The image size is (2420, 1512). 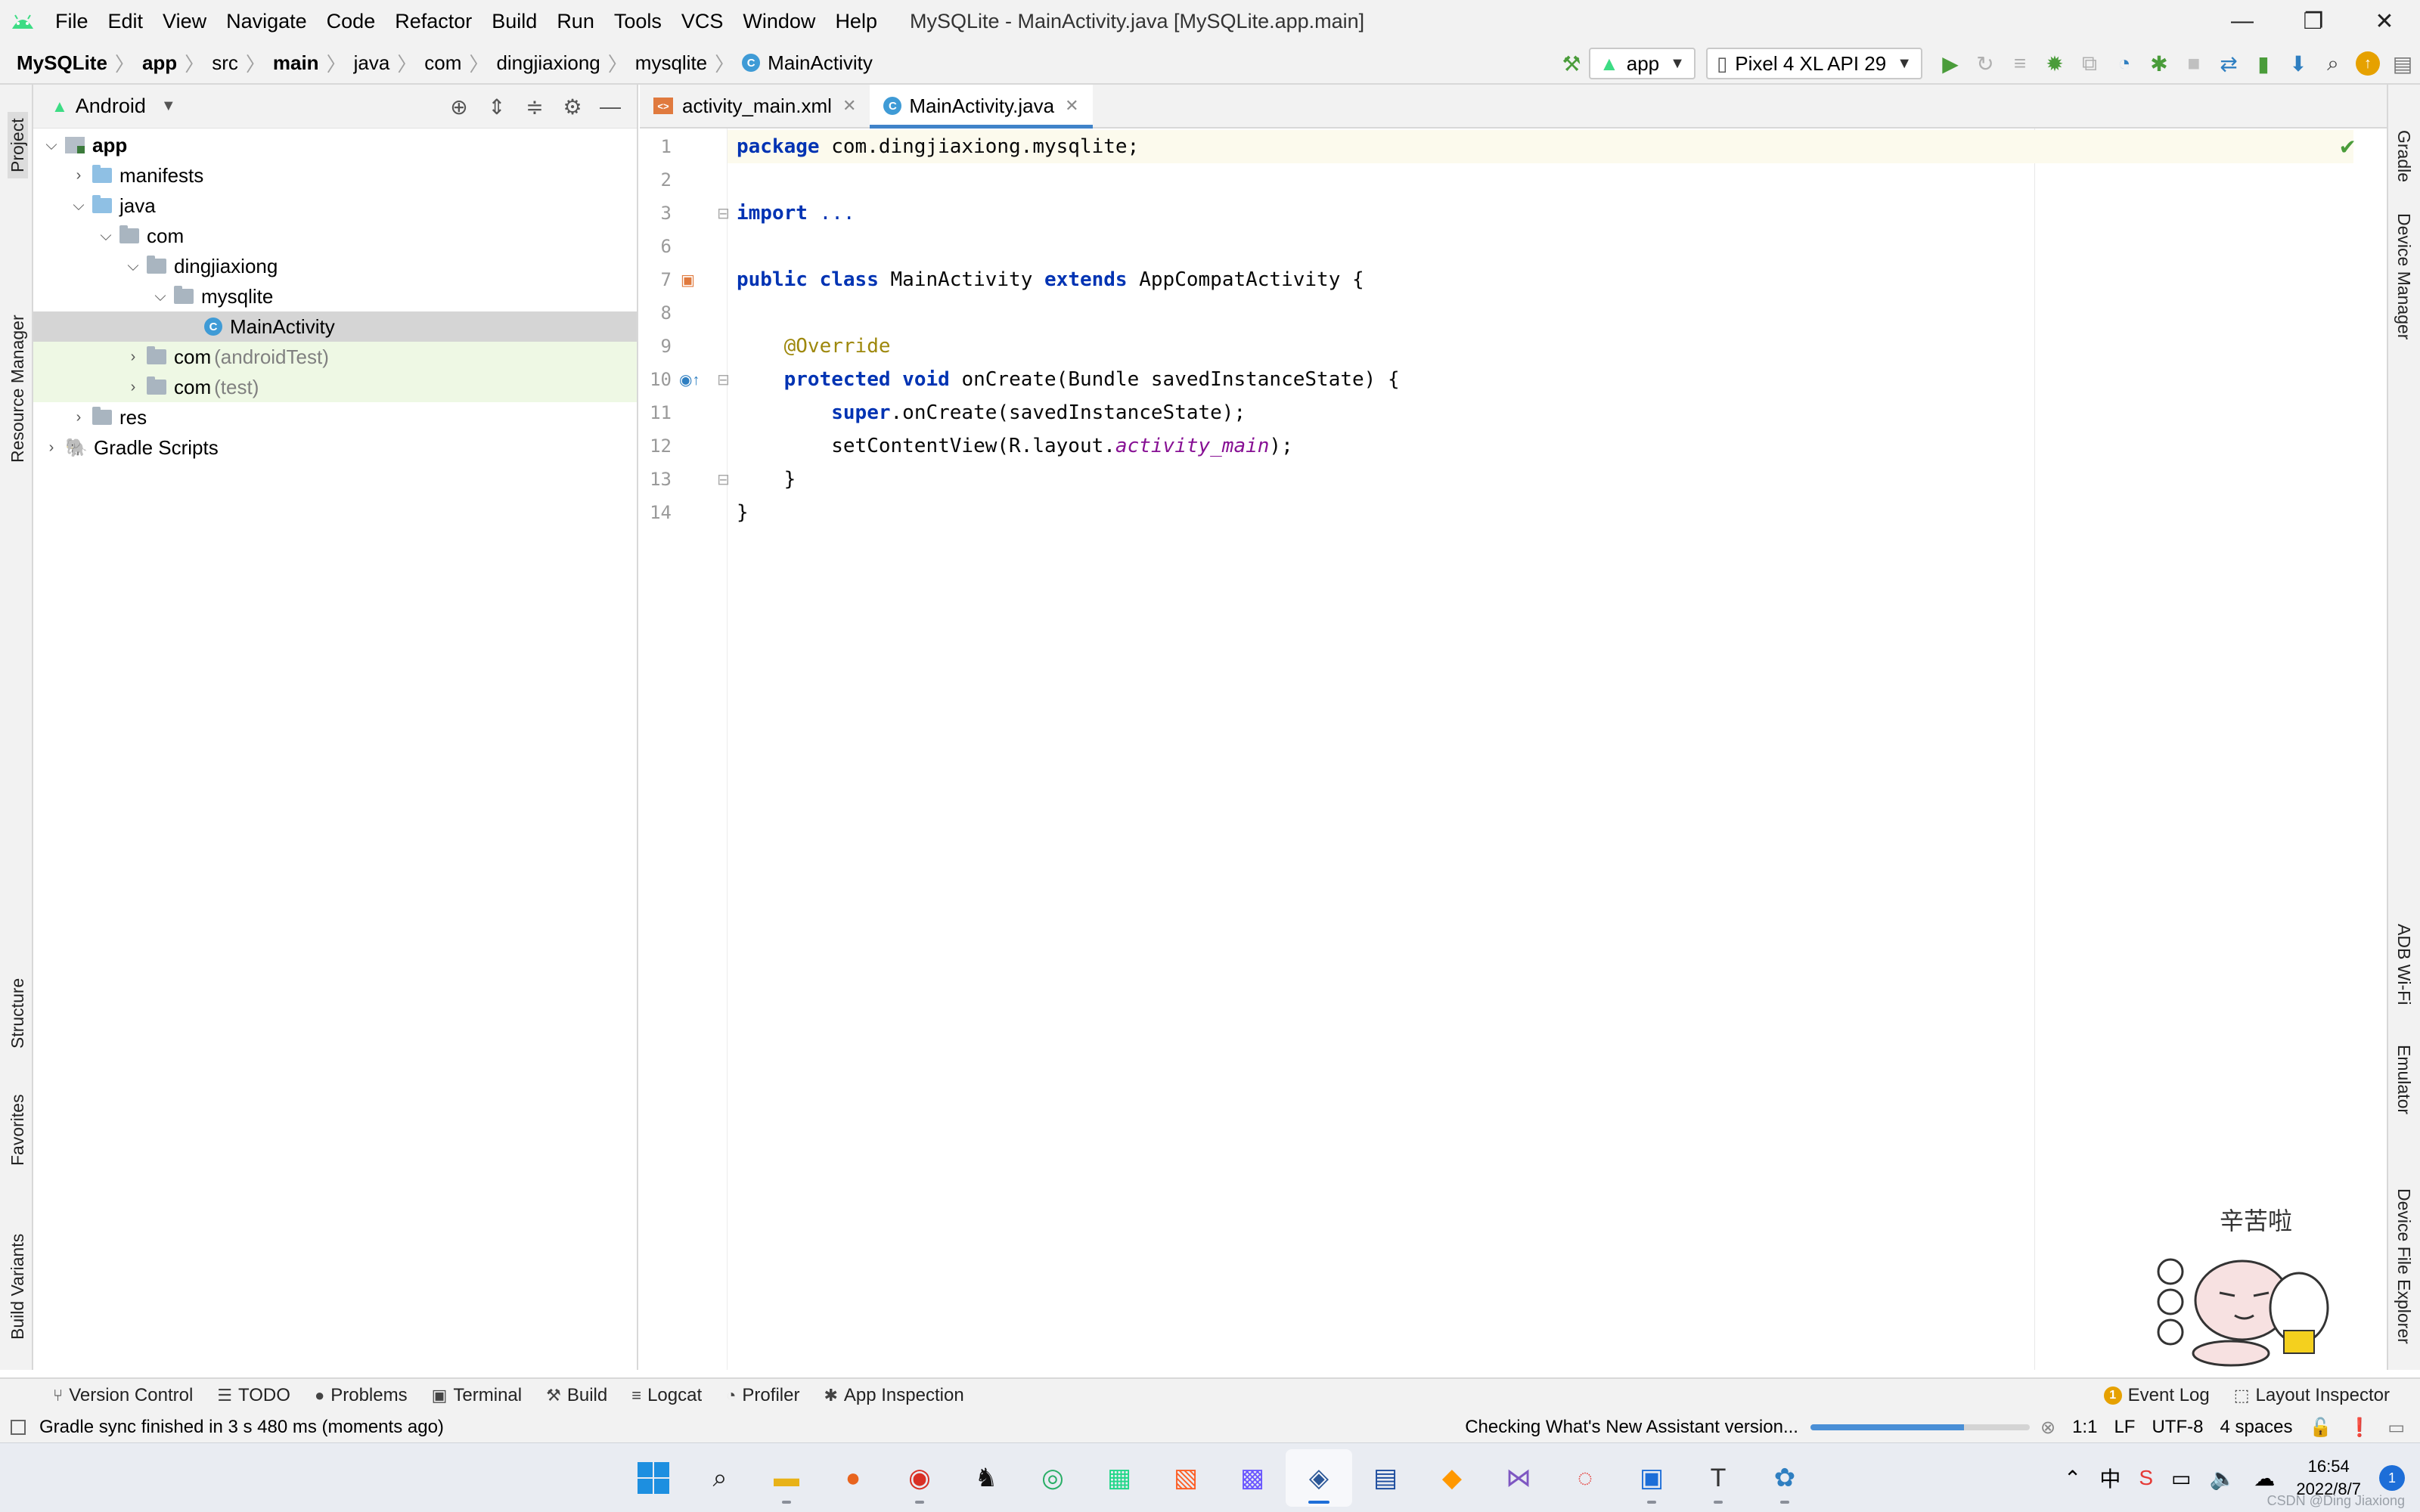 What do you see at coordinates (111, 106) in the screenshot?
I see `project-view-label: Android` at bounding box center [111, 106].